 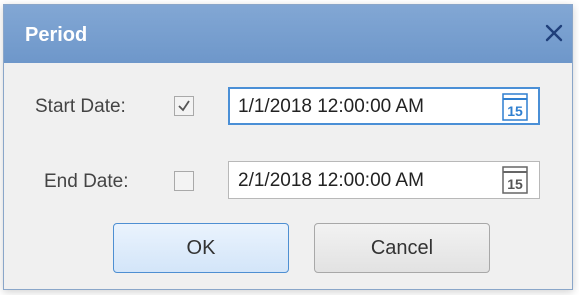 I want to click on end-date-calendar-day: 15, so click(x=515, y=184).